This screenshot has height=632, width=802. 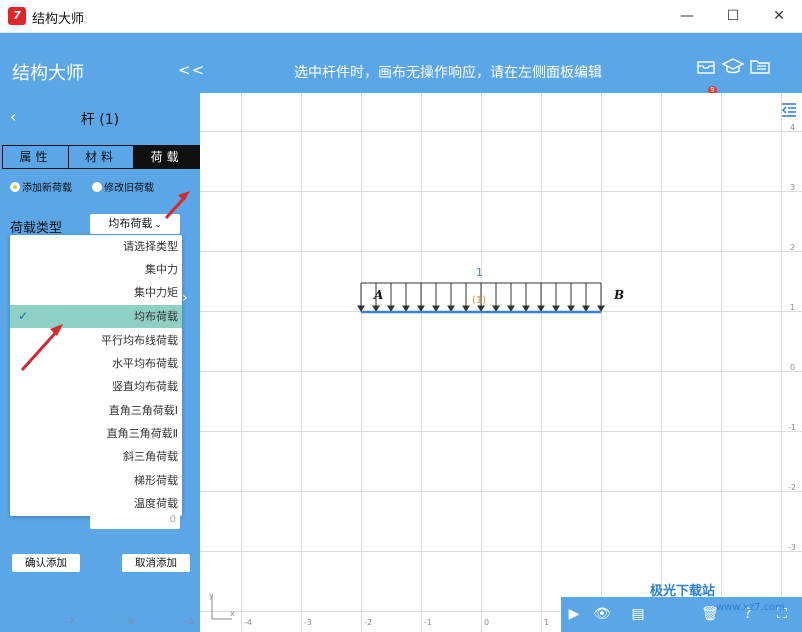 What do you see at coordinates (602, 614) in the screenshot?
I see `eye-icon: 👁` at bounding box center [602, 614].